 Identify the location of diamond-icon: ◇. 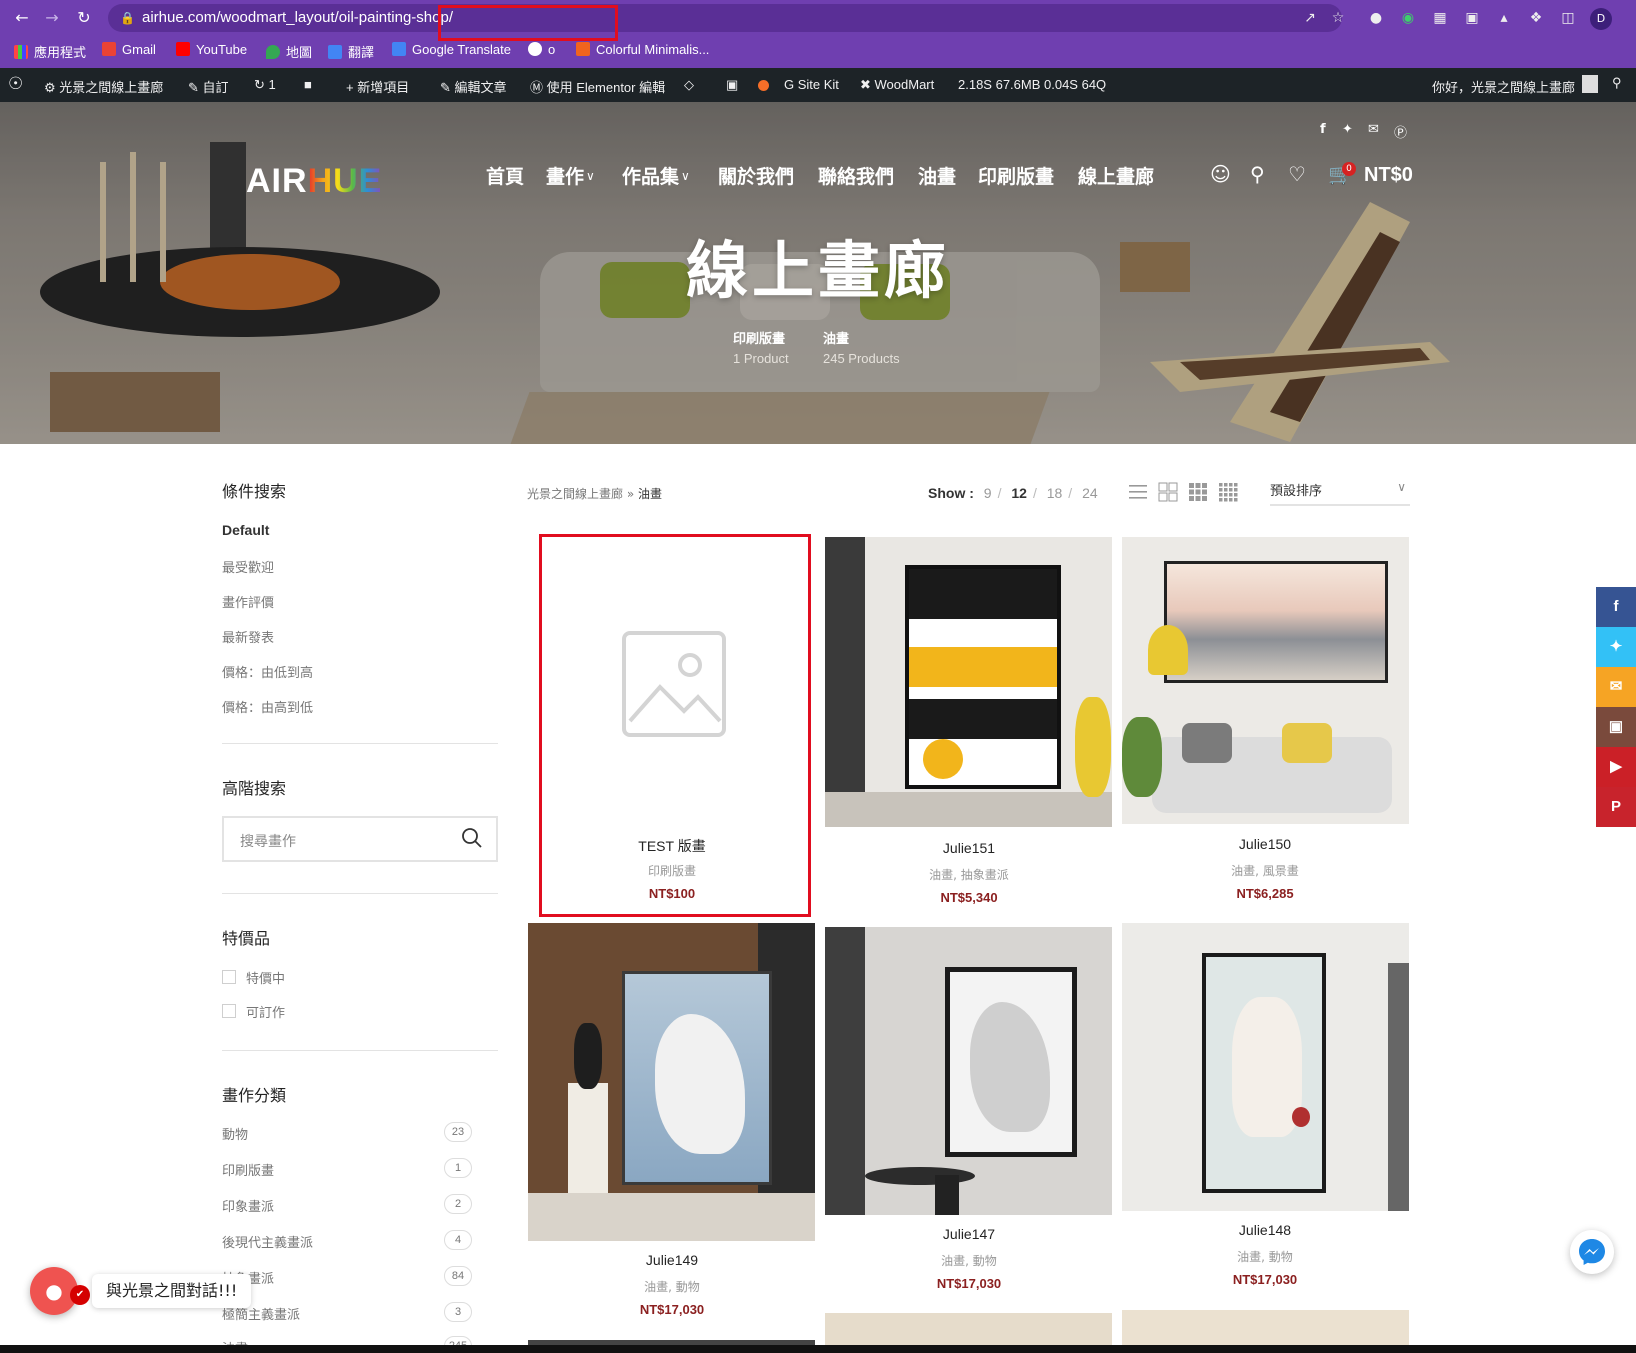
(689, 85).